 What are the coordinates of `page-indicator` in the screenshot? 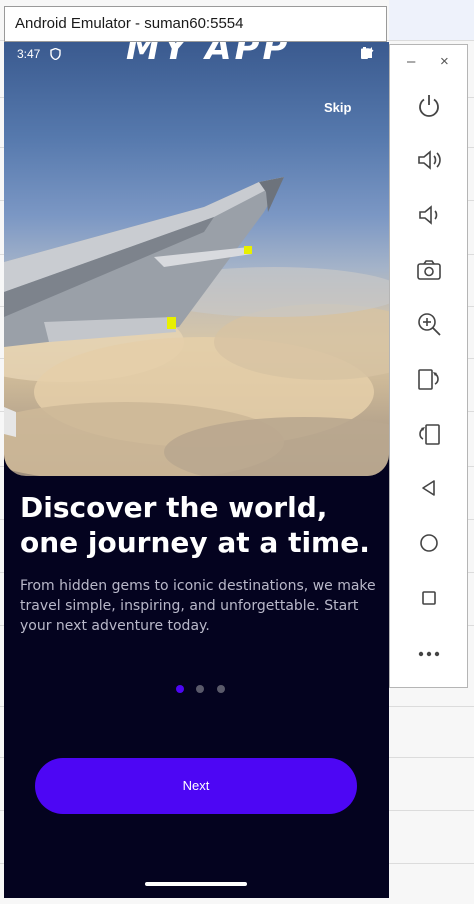 It's located at (204, 686).